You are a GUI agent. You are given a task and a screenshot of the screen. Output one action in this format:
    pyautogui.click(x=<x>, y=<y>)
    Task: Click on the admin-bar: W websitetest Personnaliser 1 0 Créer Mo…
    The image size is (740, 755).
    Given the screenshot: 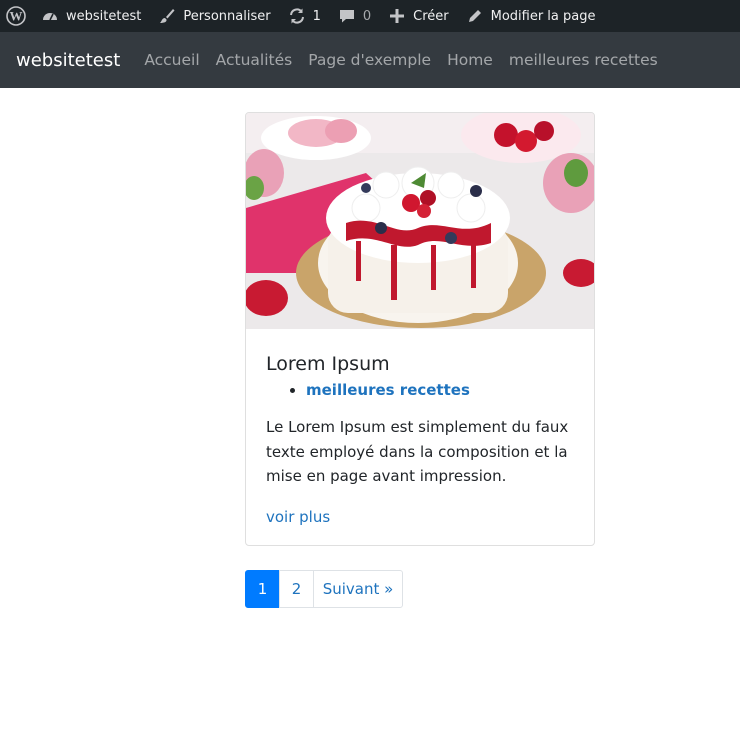 What is the action you would take?
    pyautogui.click(x=370, y=16)
    